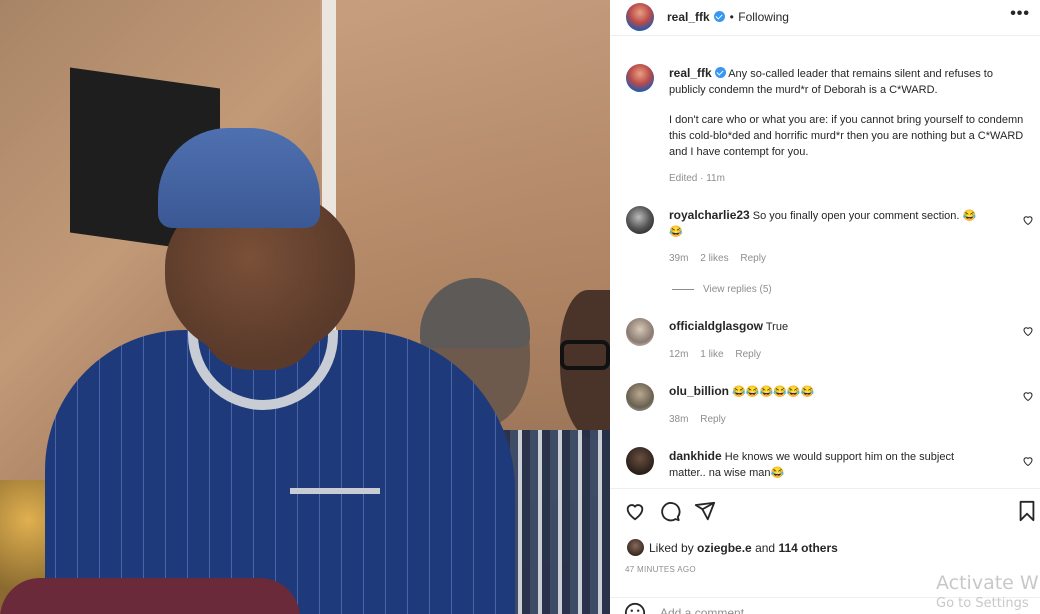 The height and width of the screenshot is (614, 1040). I want to click on photo-pocket, so click(335, 491).